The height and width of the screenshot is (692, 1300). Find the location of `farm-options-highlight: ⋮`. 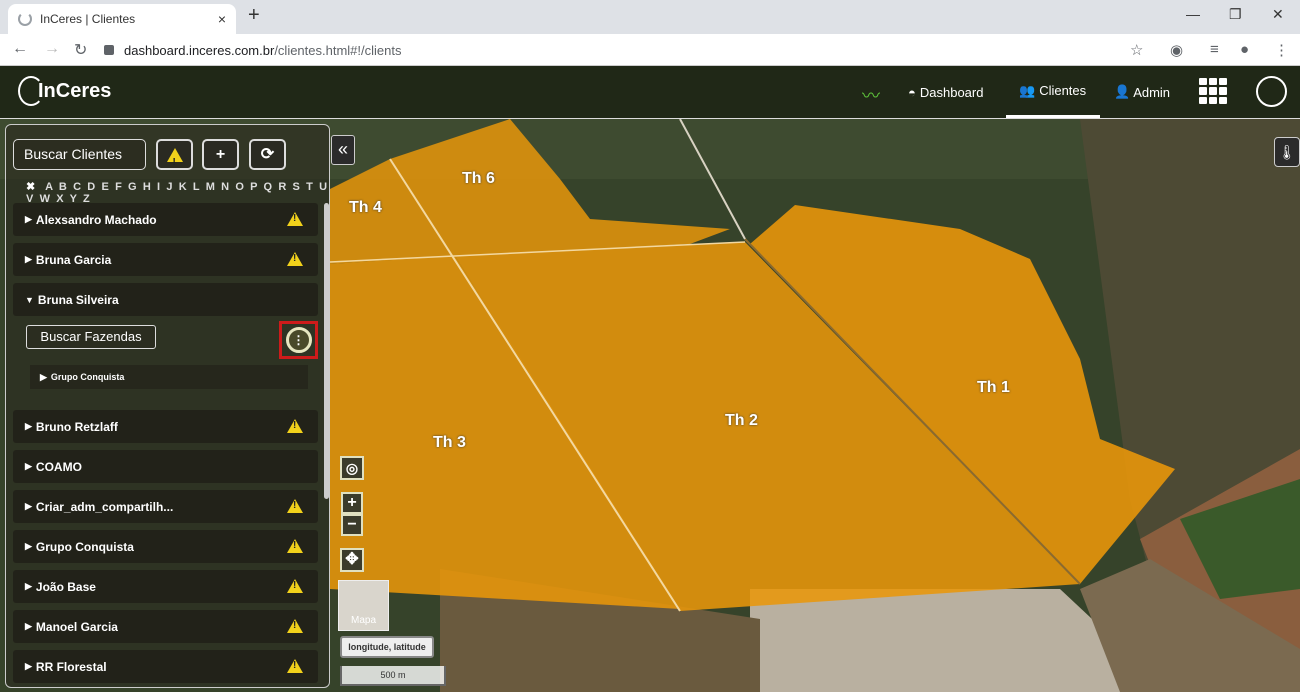

farm-options-highlight: ⋮ is located at coordinates (298, 340).